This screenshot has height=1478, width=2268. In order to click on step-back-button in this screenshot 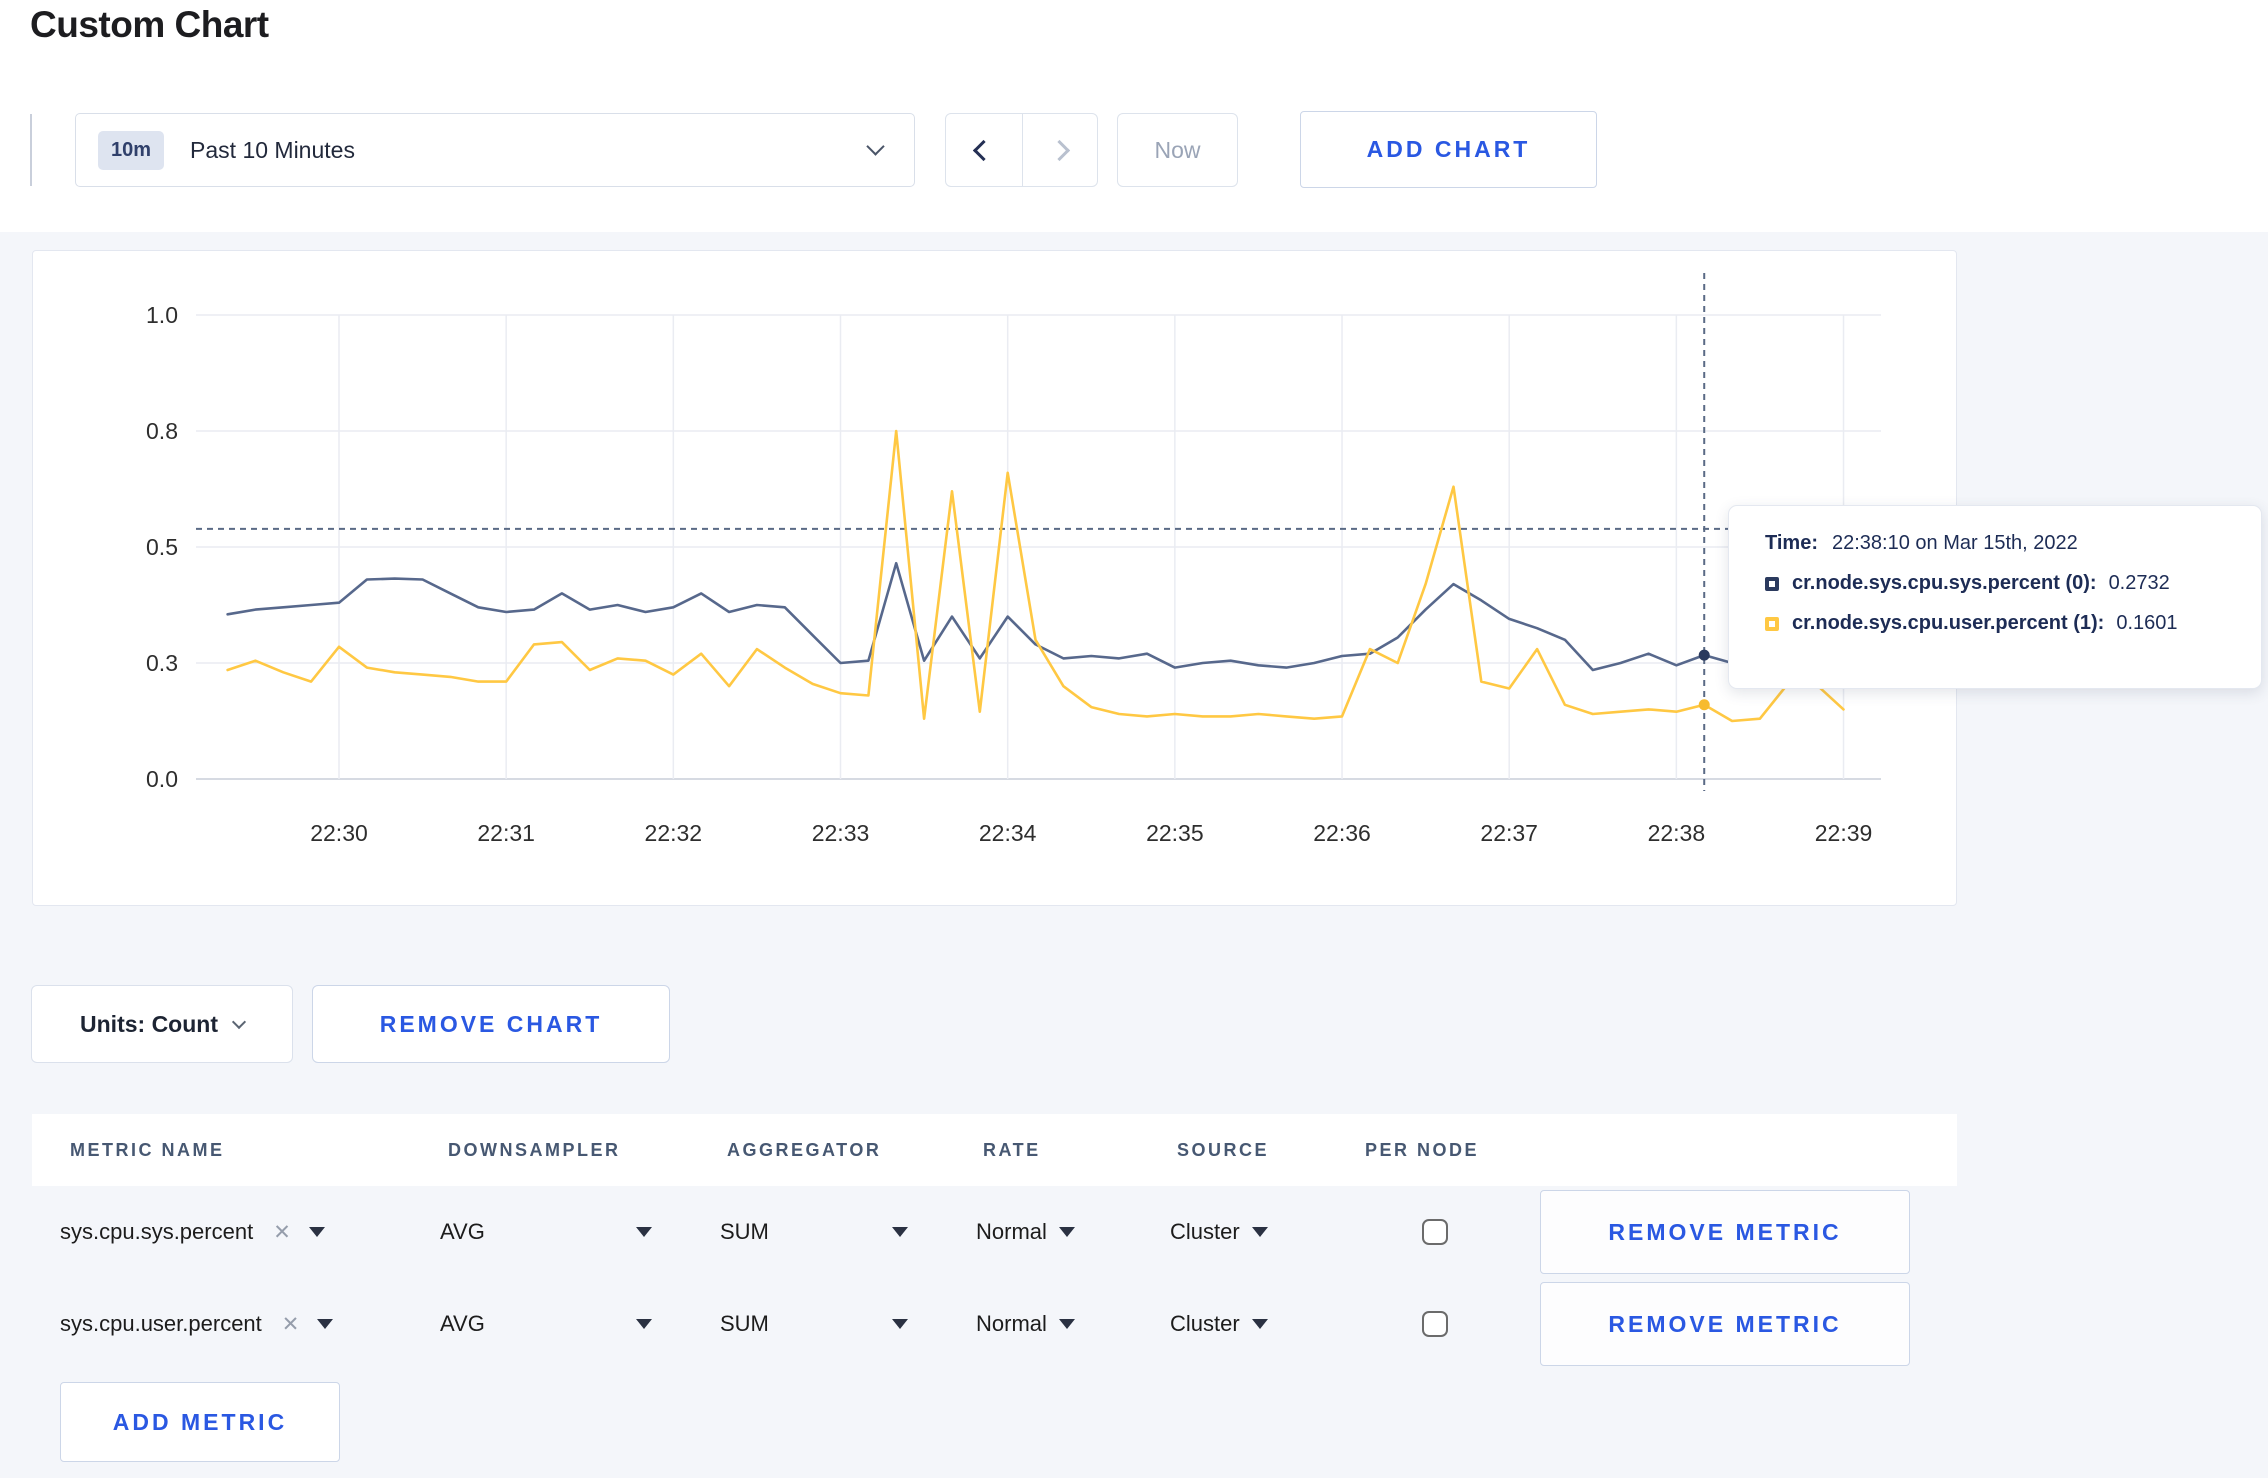, I will do `click(984, 150)`.